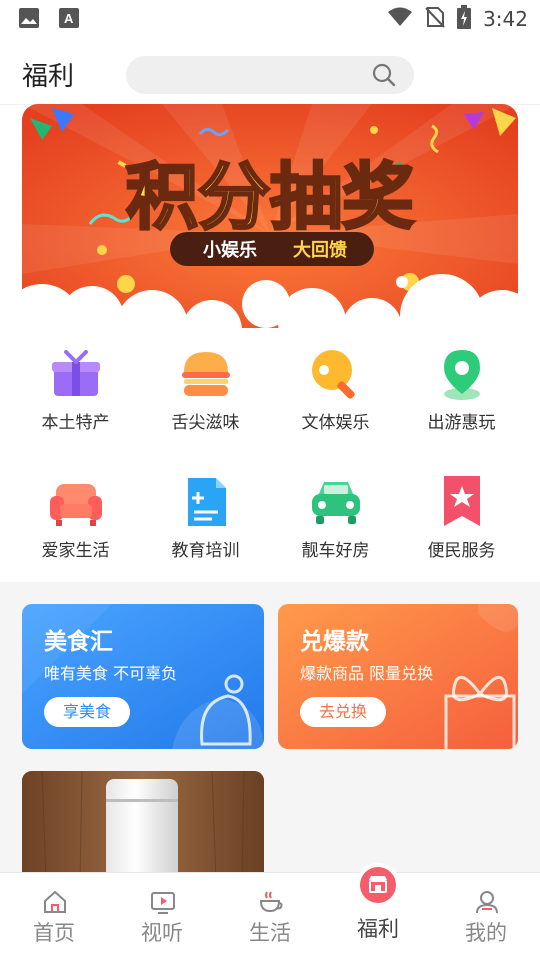  I want to click on document-icon, so click(206, 502).